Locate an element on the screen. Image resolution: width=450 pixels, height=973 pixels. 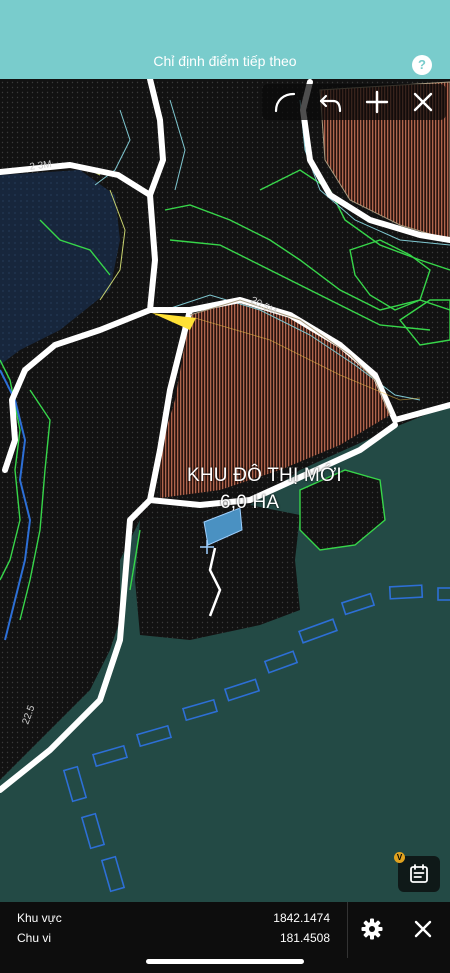
zone-title-label: KHU ĐÔ THỊ MỚI is located at coordinates (264, 475).